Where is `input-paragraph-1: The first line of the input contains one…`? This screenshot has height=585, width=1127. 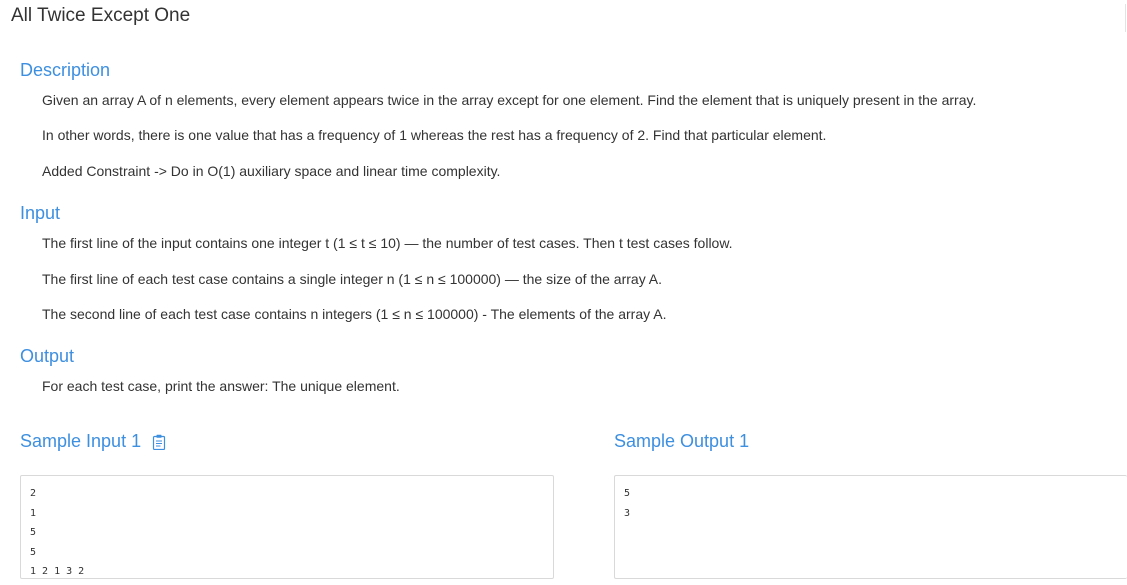 input-paragraph-1: The first line of the input contains one… is located at coordinates (387, 243).